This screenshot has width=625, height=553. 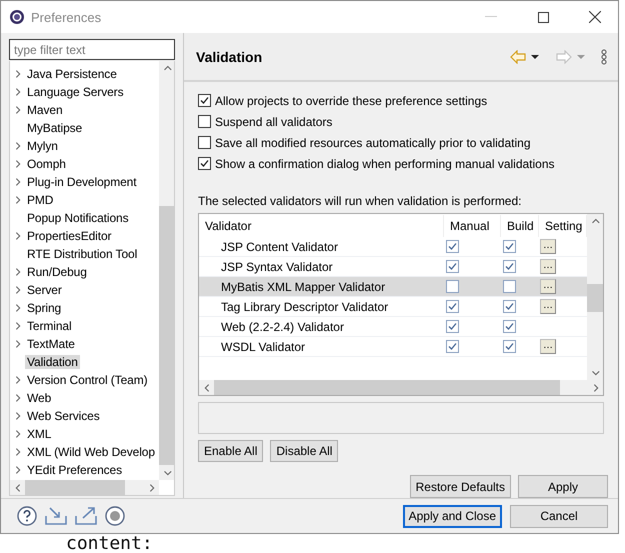 What do you see at coordinates (86, 516) in the screenshot?
I see `export-icon` at bounding box center [86, 516].